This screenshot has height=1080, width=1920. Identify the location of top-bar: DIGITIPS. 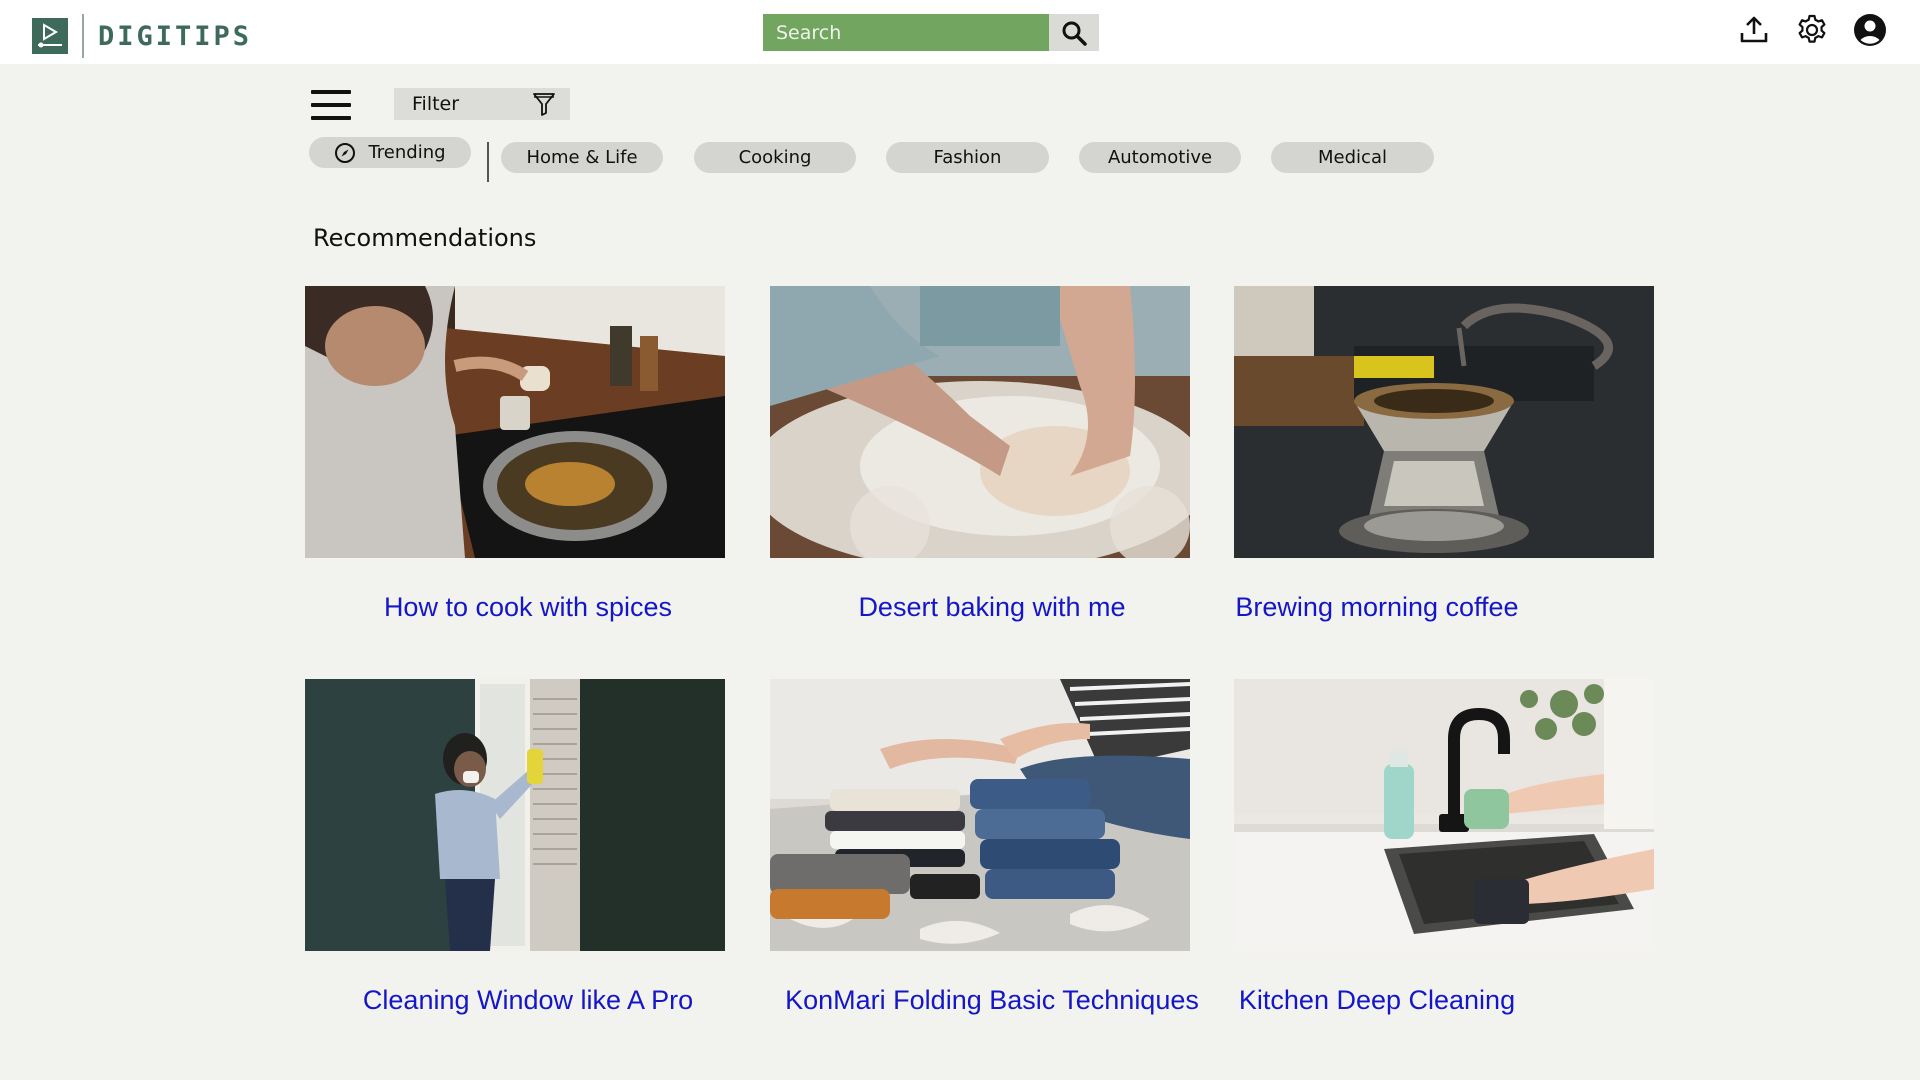
(960, 32).